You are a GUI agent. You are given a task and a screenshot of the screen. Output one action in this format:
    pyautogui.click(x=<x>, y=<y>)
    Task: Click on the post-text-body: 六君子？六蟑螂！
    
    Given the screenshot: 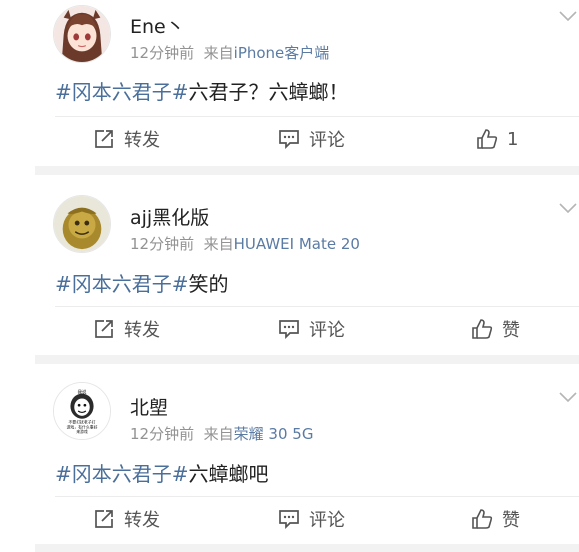 What is the action you would take?
    pyautogui.click(x=268, y=92)
    